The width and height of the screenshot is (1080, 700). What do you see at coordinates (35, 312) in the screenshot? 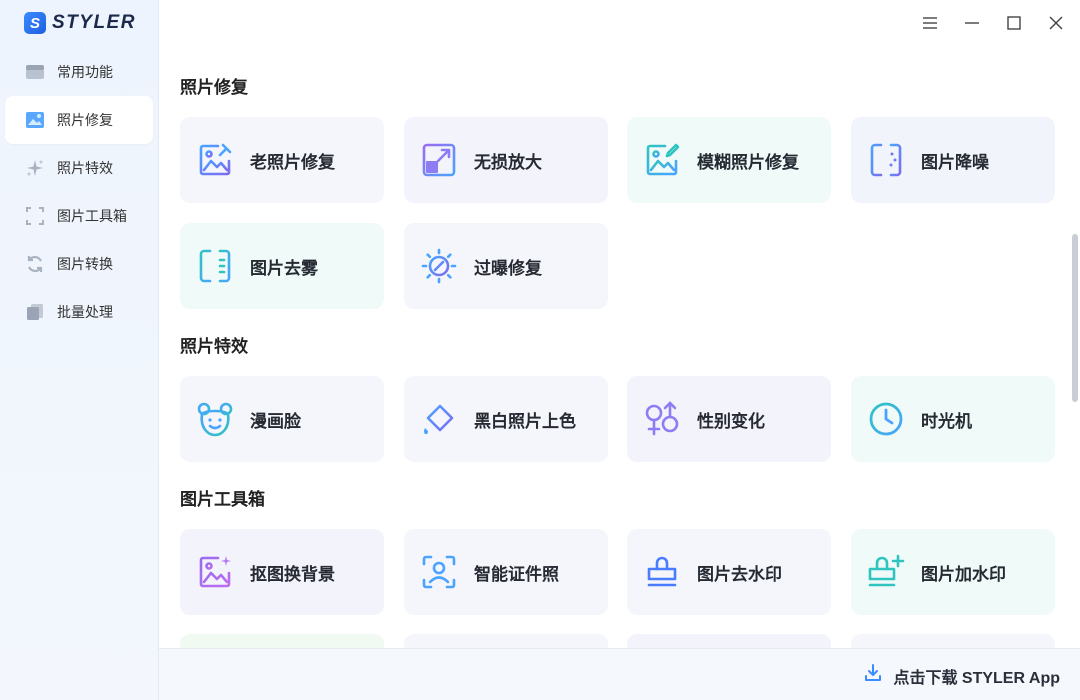
I see `batch-icon` at bounding box center [35, 312].